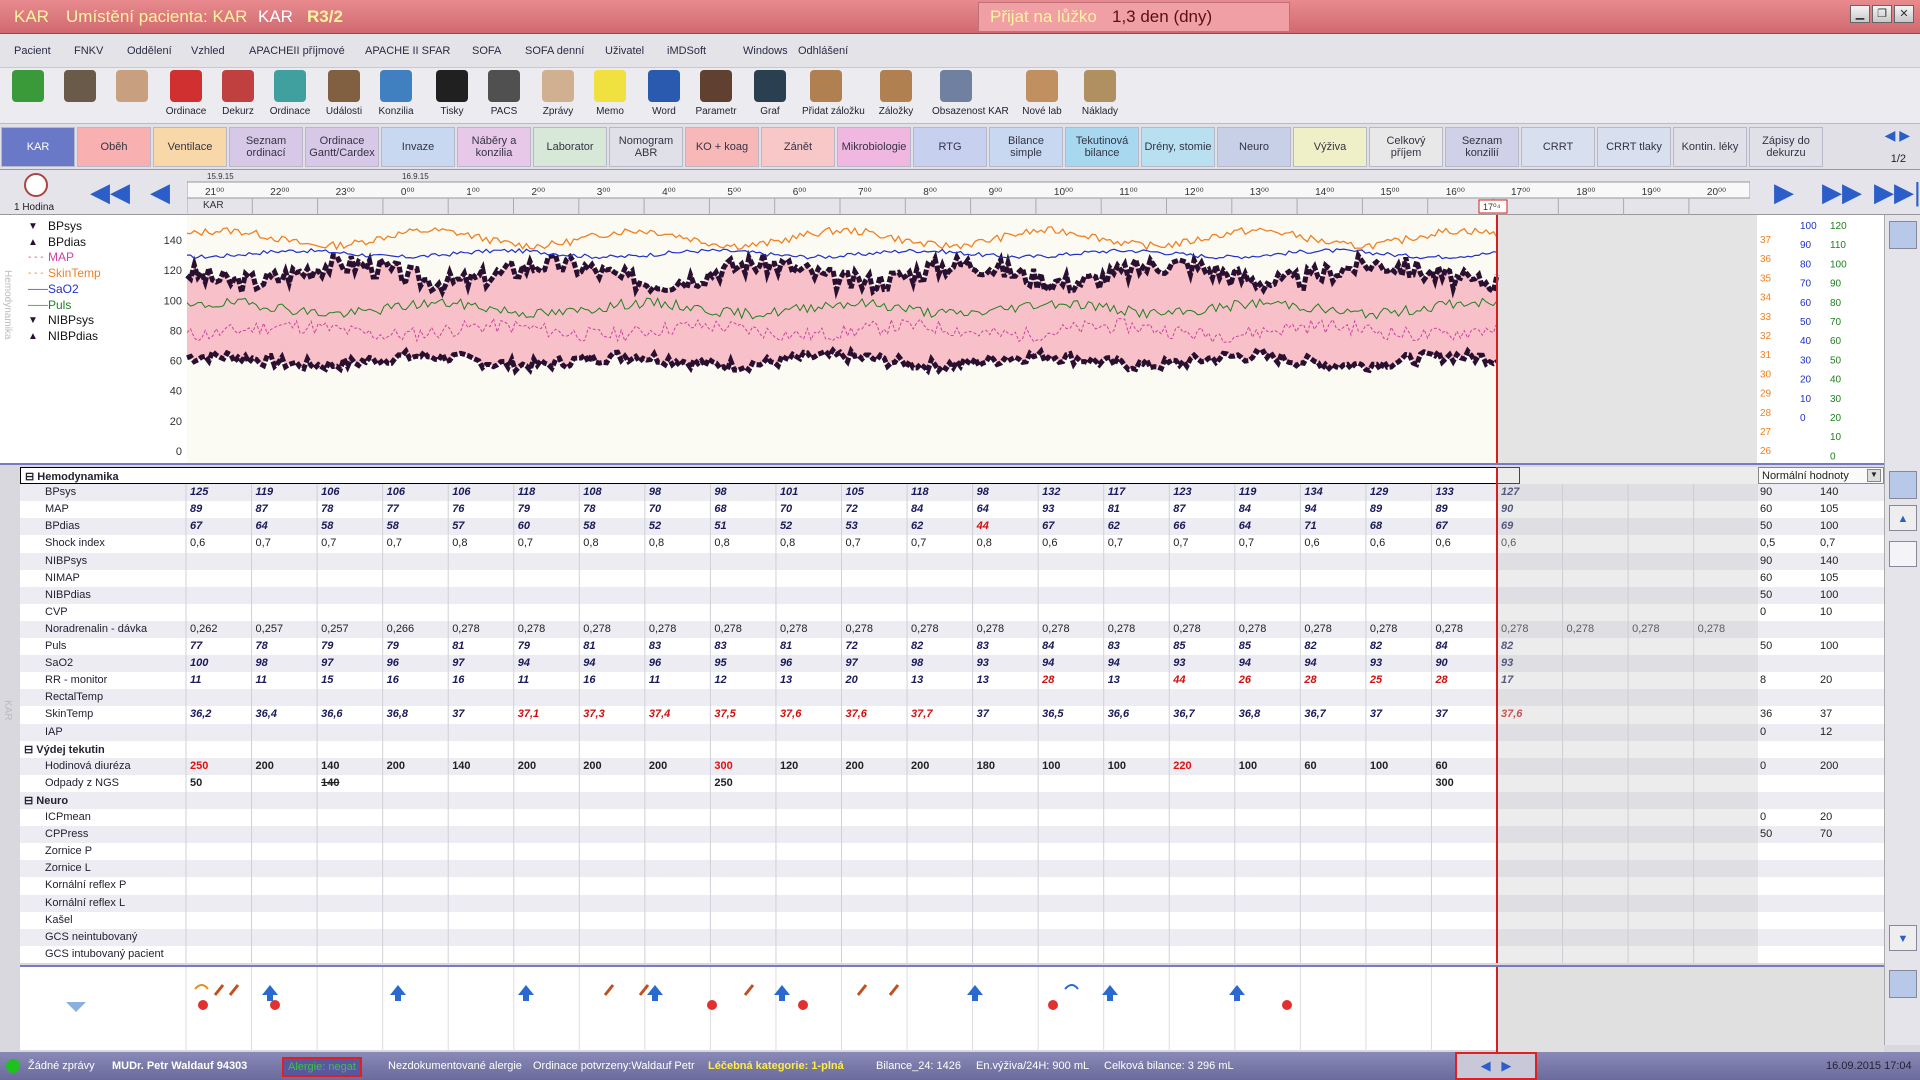 The height and width of the screenshot is (1080, 1920). Describe the element at coordinates (952, 800) in the screenshot. I see `table-row: ⊟ Neuro` at that location.